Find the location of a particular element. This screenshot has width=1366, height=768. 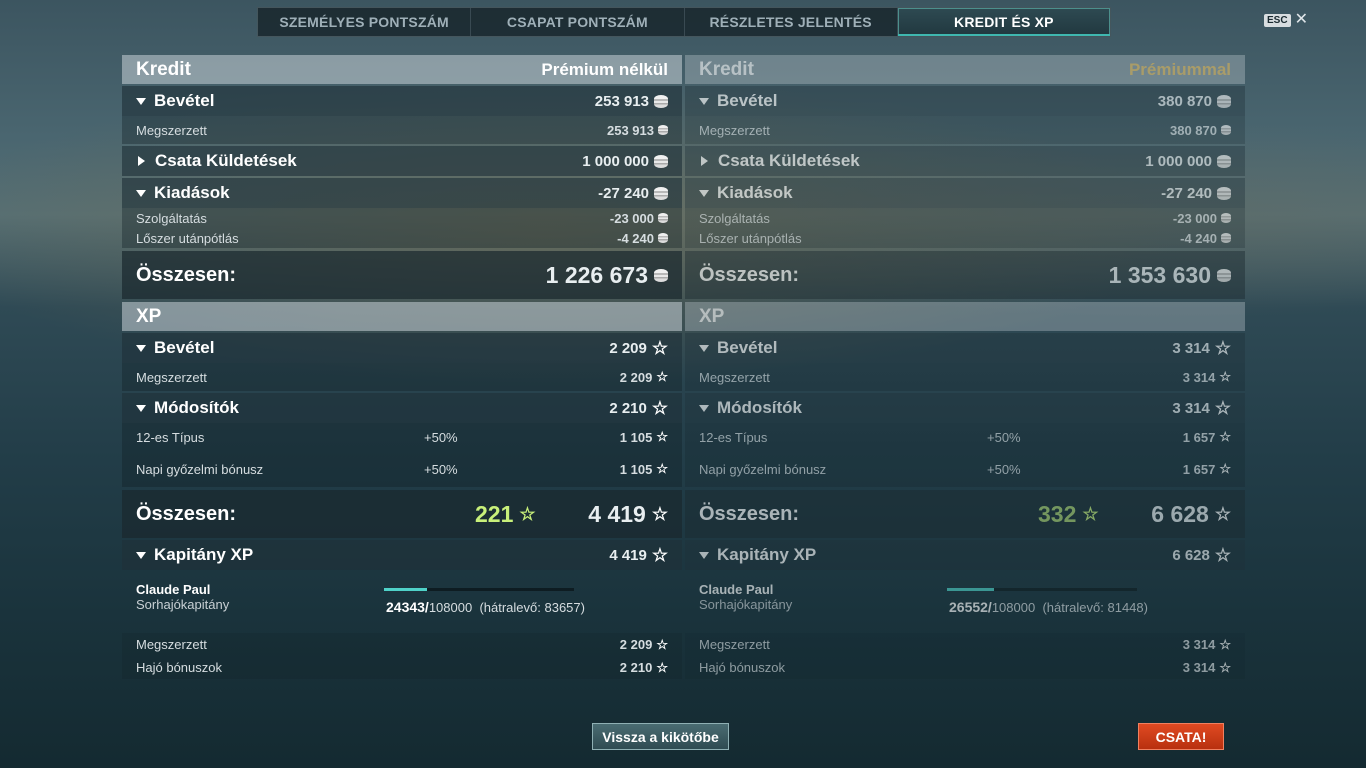

xp-income-group: Bevétel 2 209 ☆ is located at coordinates (402, 348).